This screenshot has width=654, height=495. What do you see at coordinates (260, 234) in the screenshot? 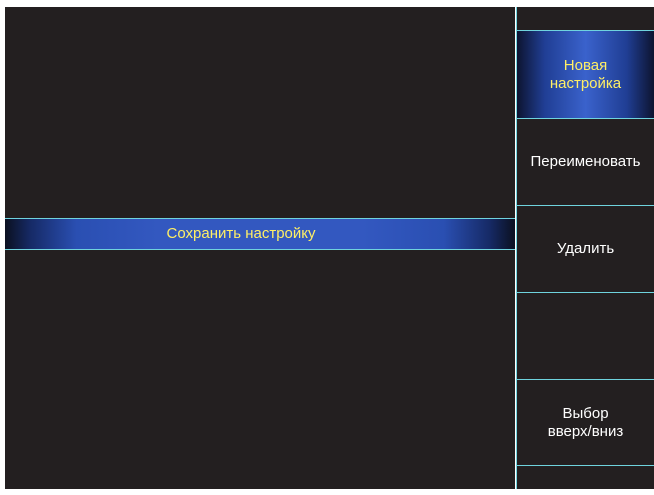
I see `list-item-save-setting: Сохранить настройку` at bounding box center [260, 234].